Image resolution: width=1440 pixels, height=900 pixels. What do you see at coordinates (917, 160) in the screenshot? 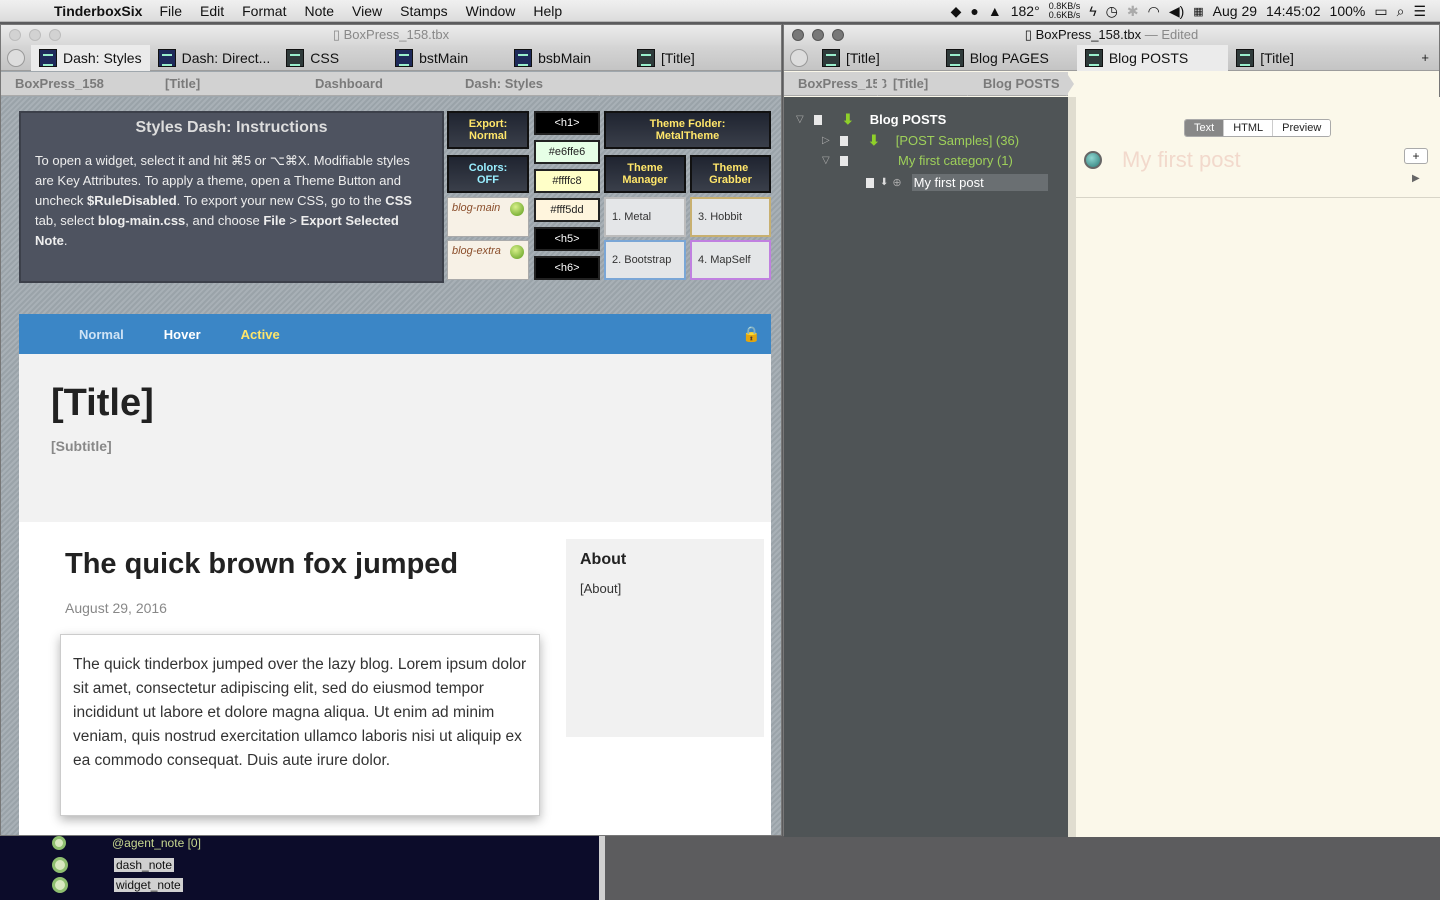
I see `outline-row-category: ▽ My first category (1)` at bounding box center [917, 160].